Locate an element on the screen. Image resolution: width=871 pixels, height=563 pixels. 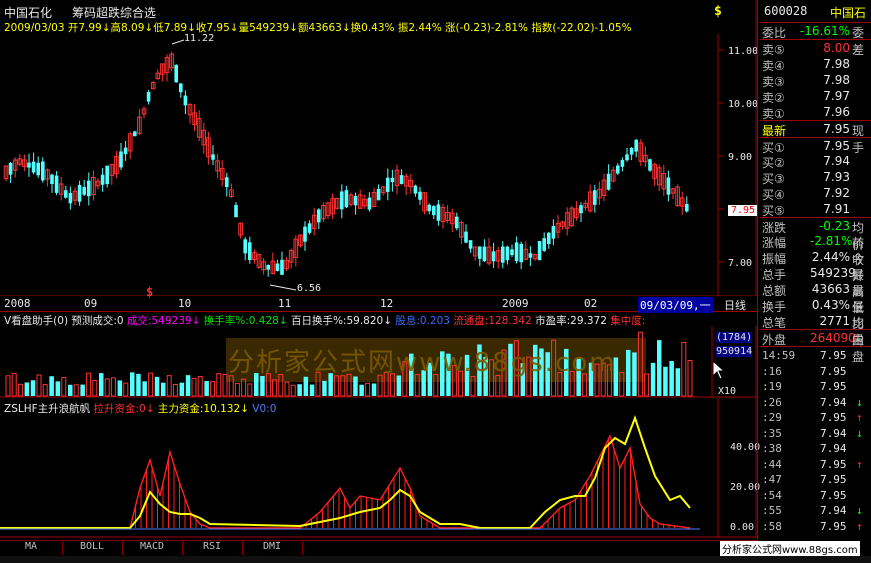
buy-price: 7.93 is located at coordinates (836, 177).